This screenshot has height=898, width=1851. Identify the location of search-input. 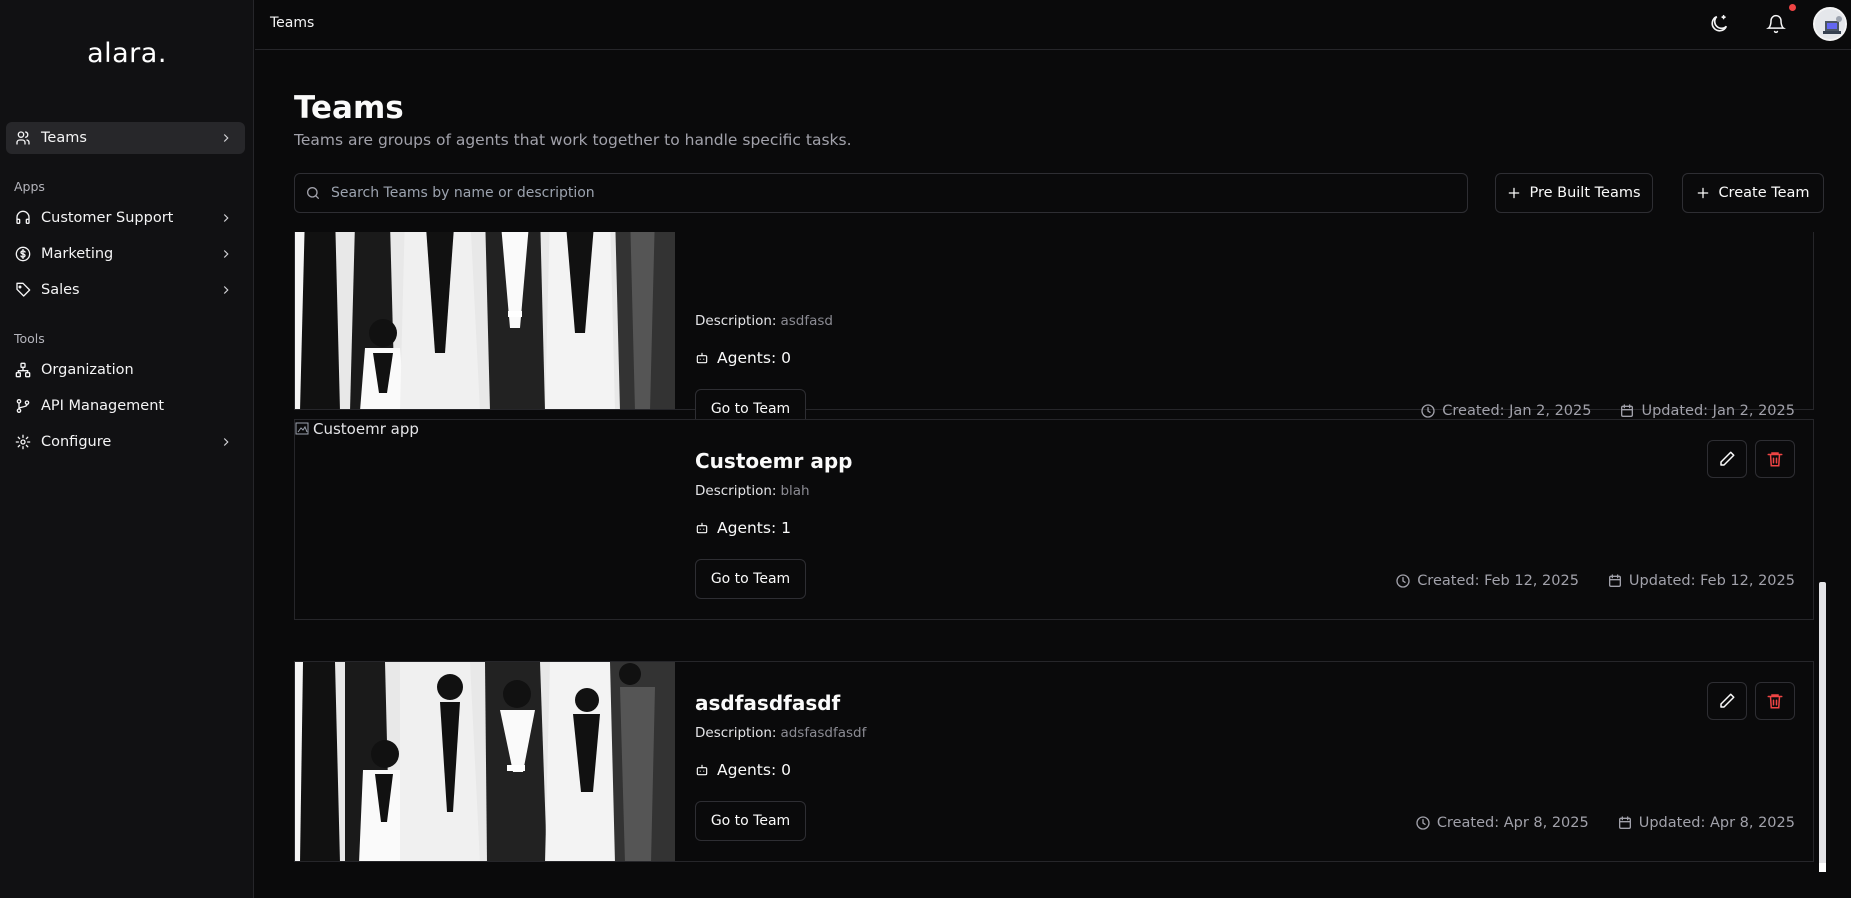
(881, 193).